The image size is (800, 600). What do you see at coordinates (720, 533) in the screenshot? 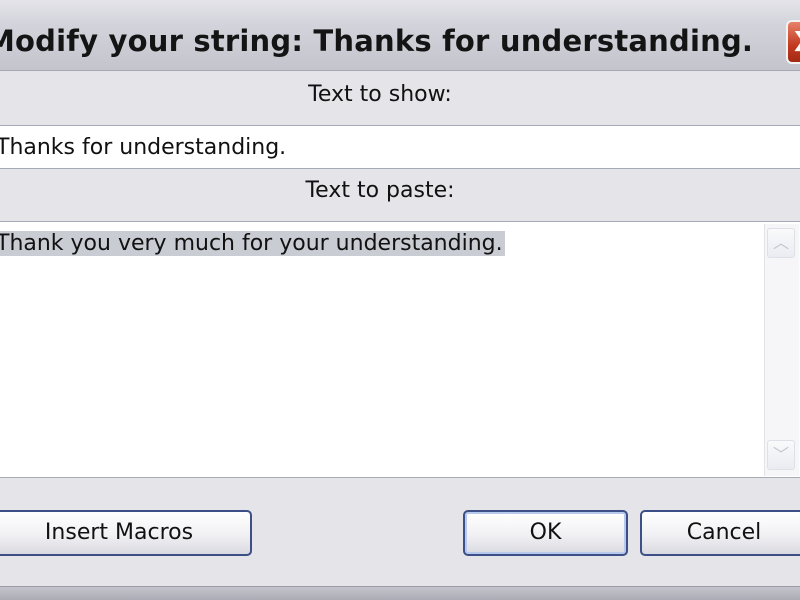
I see `cancel-button: Cancel` at bounding box center [720, 533].